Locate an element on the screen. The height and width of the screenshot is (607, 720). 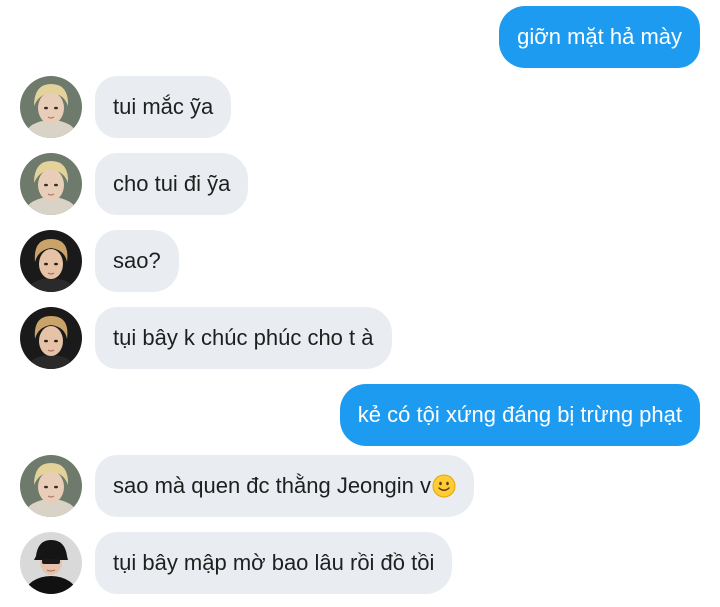
incoming-message: sao mà quen đc thằng Jeongin v is located at coordinates (360, 486).